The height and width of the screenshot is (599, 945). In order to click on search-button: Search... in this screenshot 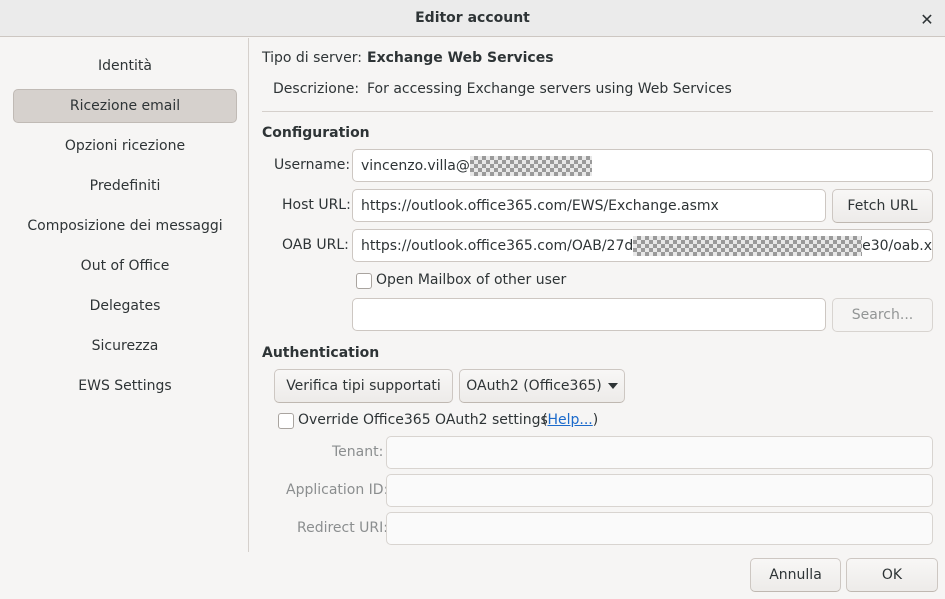, I will do `click(882, 315)`.